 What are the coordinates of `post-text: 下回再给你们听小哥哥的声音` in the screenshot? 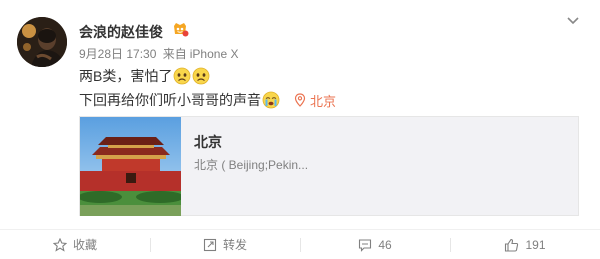 It's located at (170, 100).